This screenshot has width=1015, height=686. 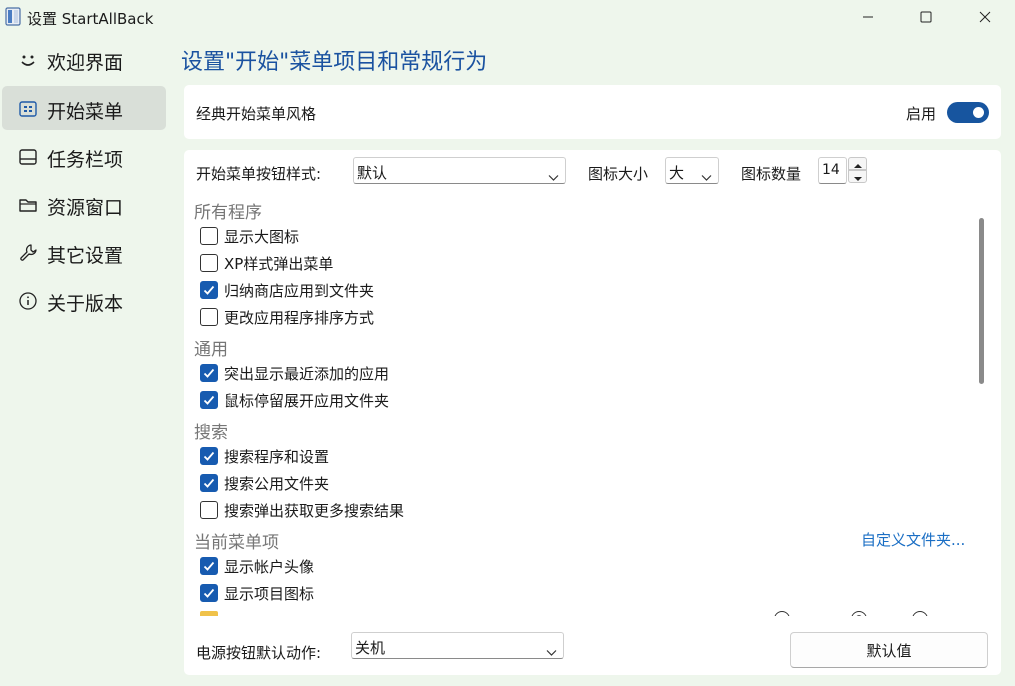 I want to click on section-title: 搜索, so click(x=211, y=433).